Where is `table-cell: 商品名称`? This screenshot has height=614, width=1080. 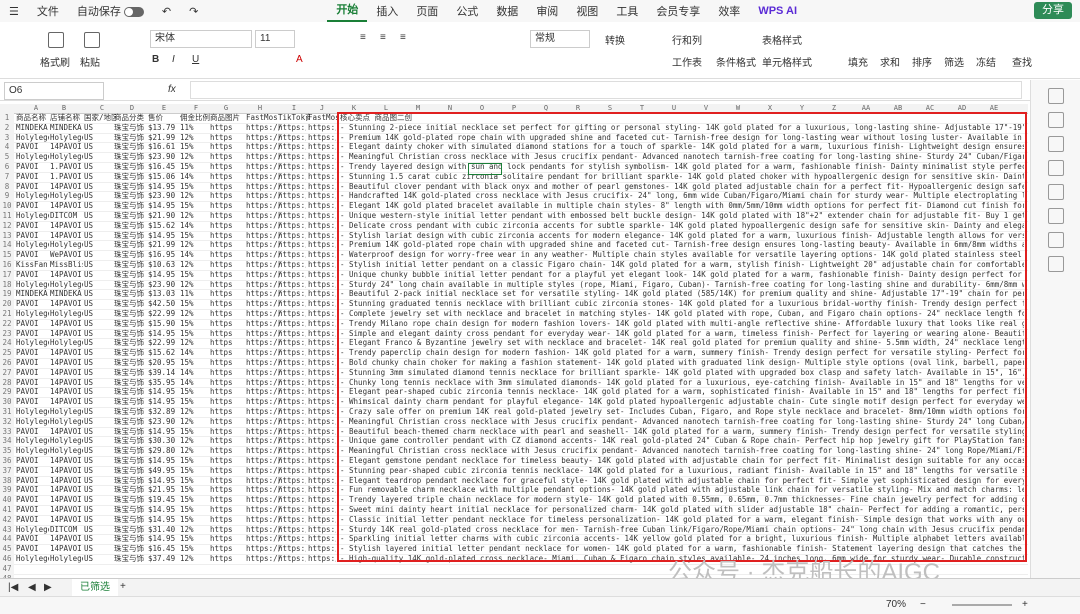 table-cell: 商品名称 is located at coordinates (32, 118).